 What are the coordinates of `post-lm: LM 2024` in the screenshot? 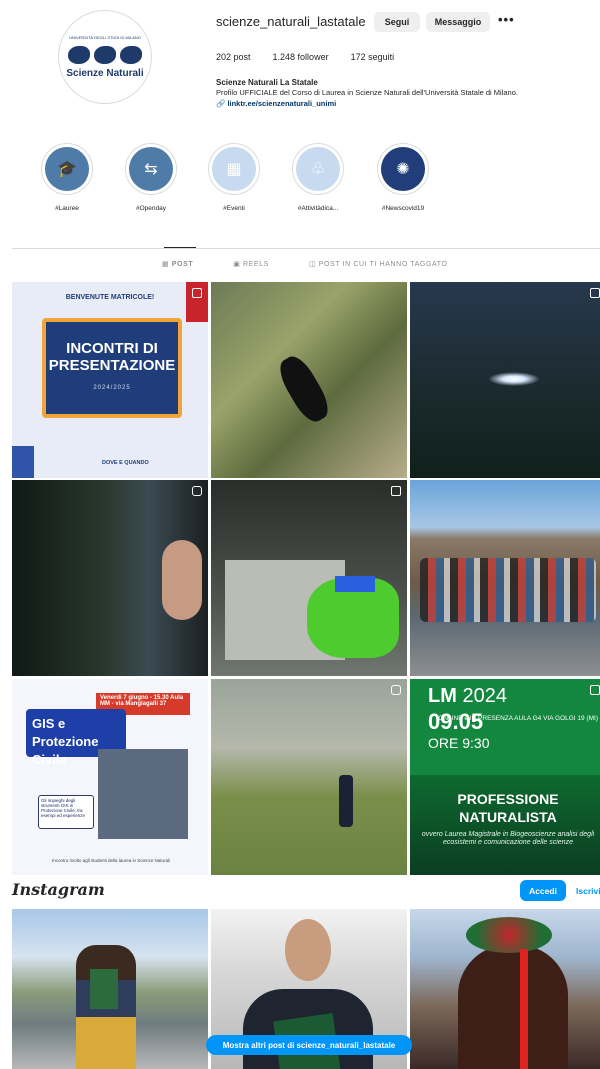 It's located at (467, 696).